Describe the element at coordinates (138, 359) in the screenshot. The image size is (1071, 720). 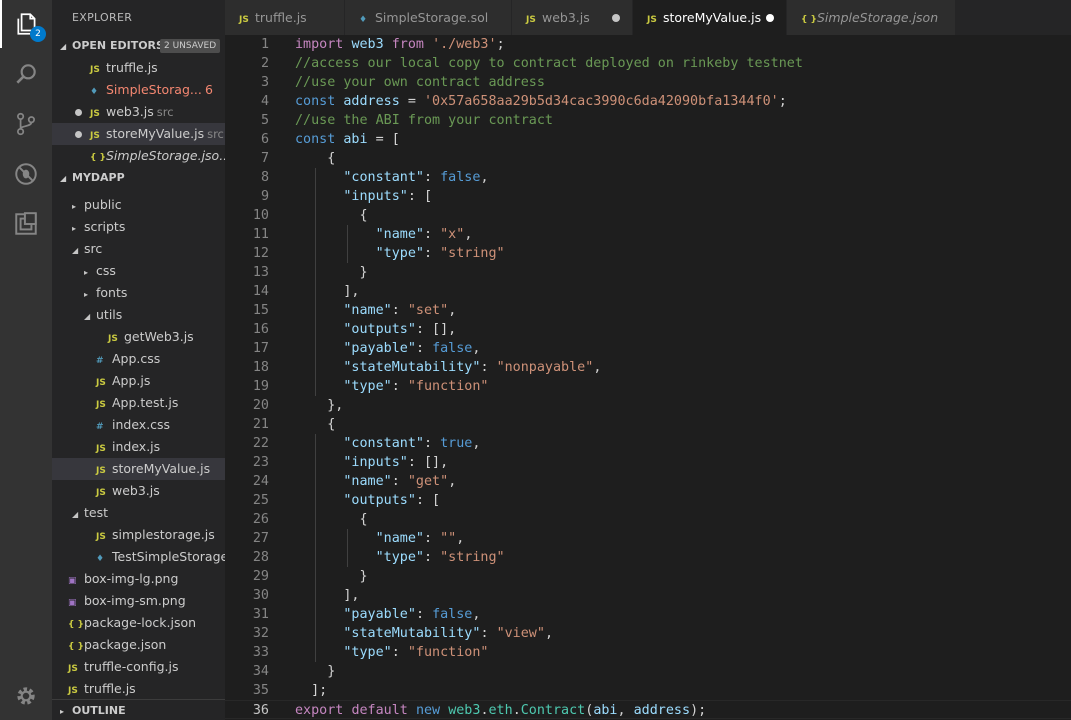
I see `file-item: # App.css` at that location.